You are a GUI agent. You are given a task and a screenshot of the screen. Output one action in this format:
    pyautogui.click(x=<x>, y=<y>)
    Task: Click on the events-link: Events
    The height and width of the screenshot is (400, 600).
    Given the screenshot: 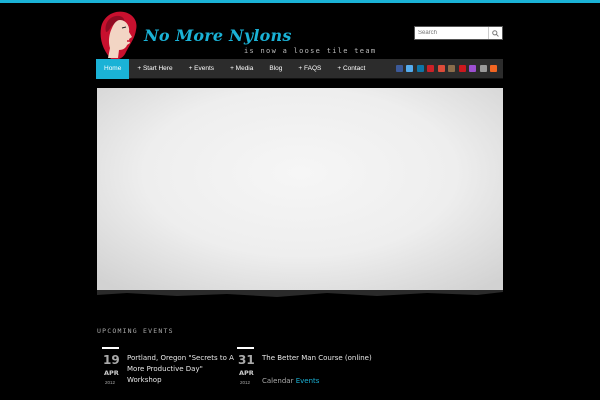 What is the action you would take?
    pyautogui.click(x=308, y=381)
    